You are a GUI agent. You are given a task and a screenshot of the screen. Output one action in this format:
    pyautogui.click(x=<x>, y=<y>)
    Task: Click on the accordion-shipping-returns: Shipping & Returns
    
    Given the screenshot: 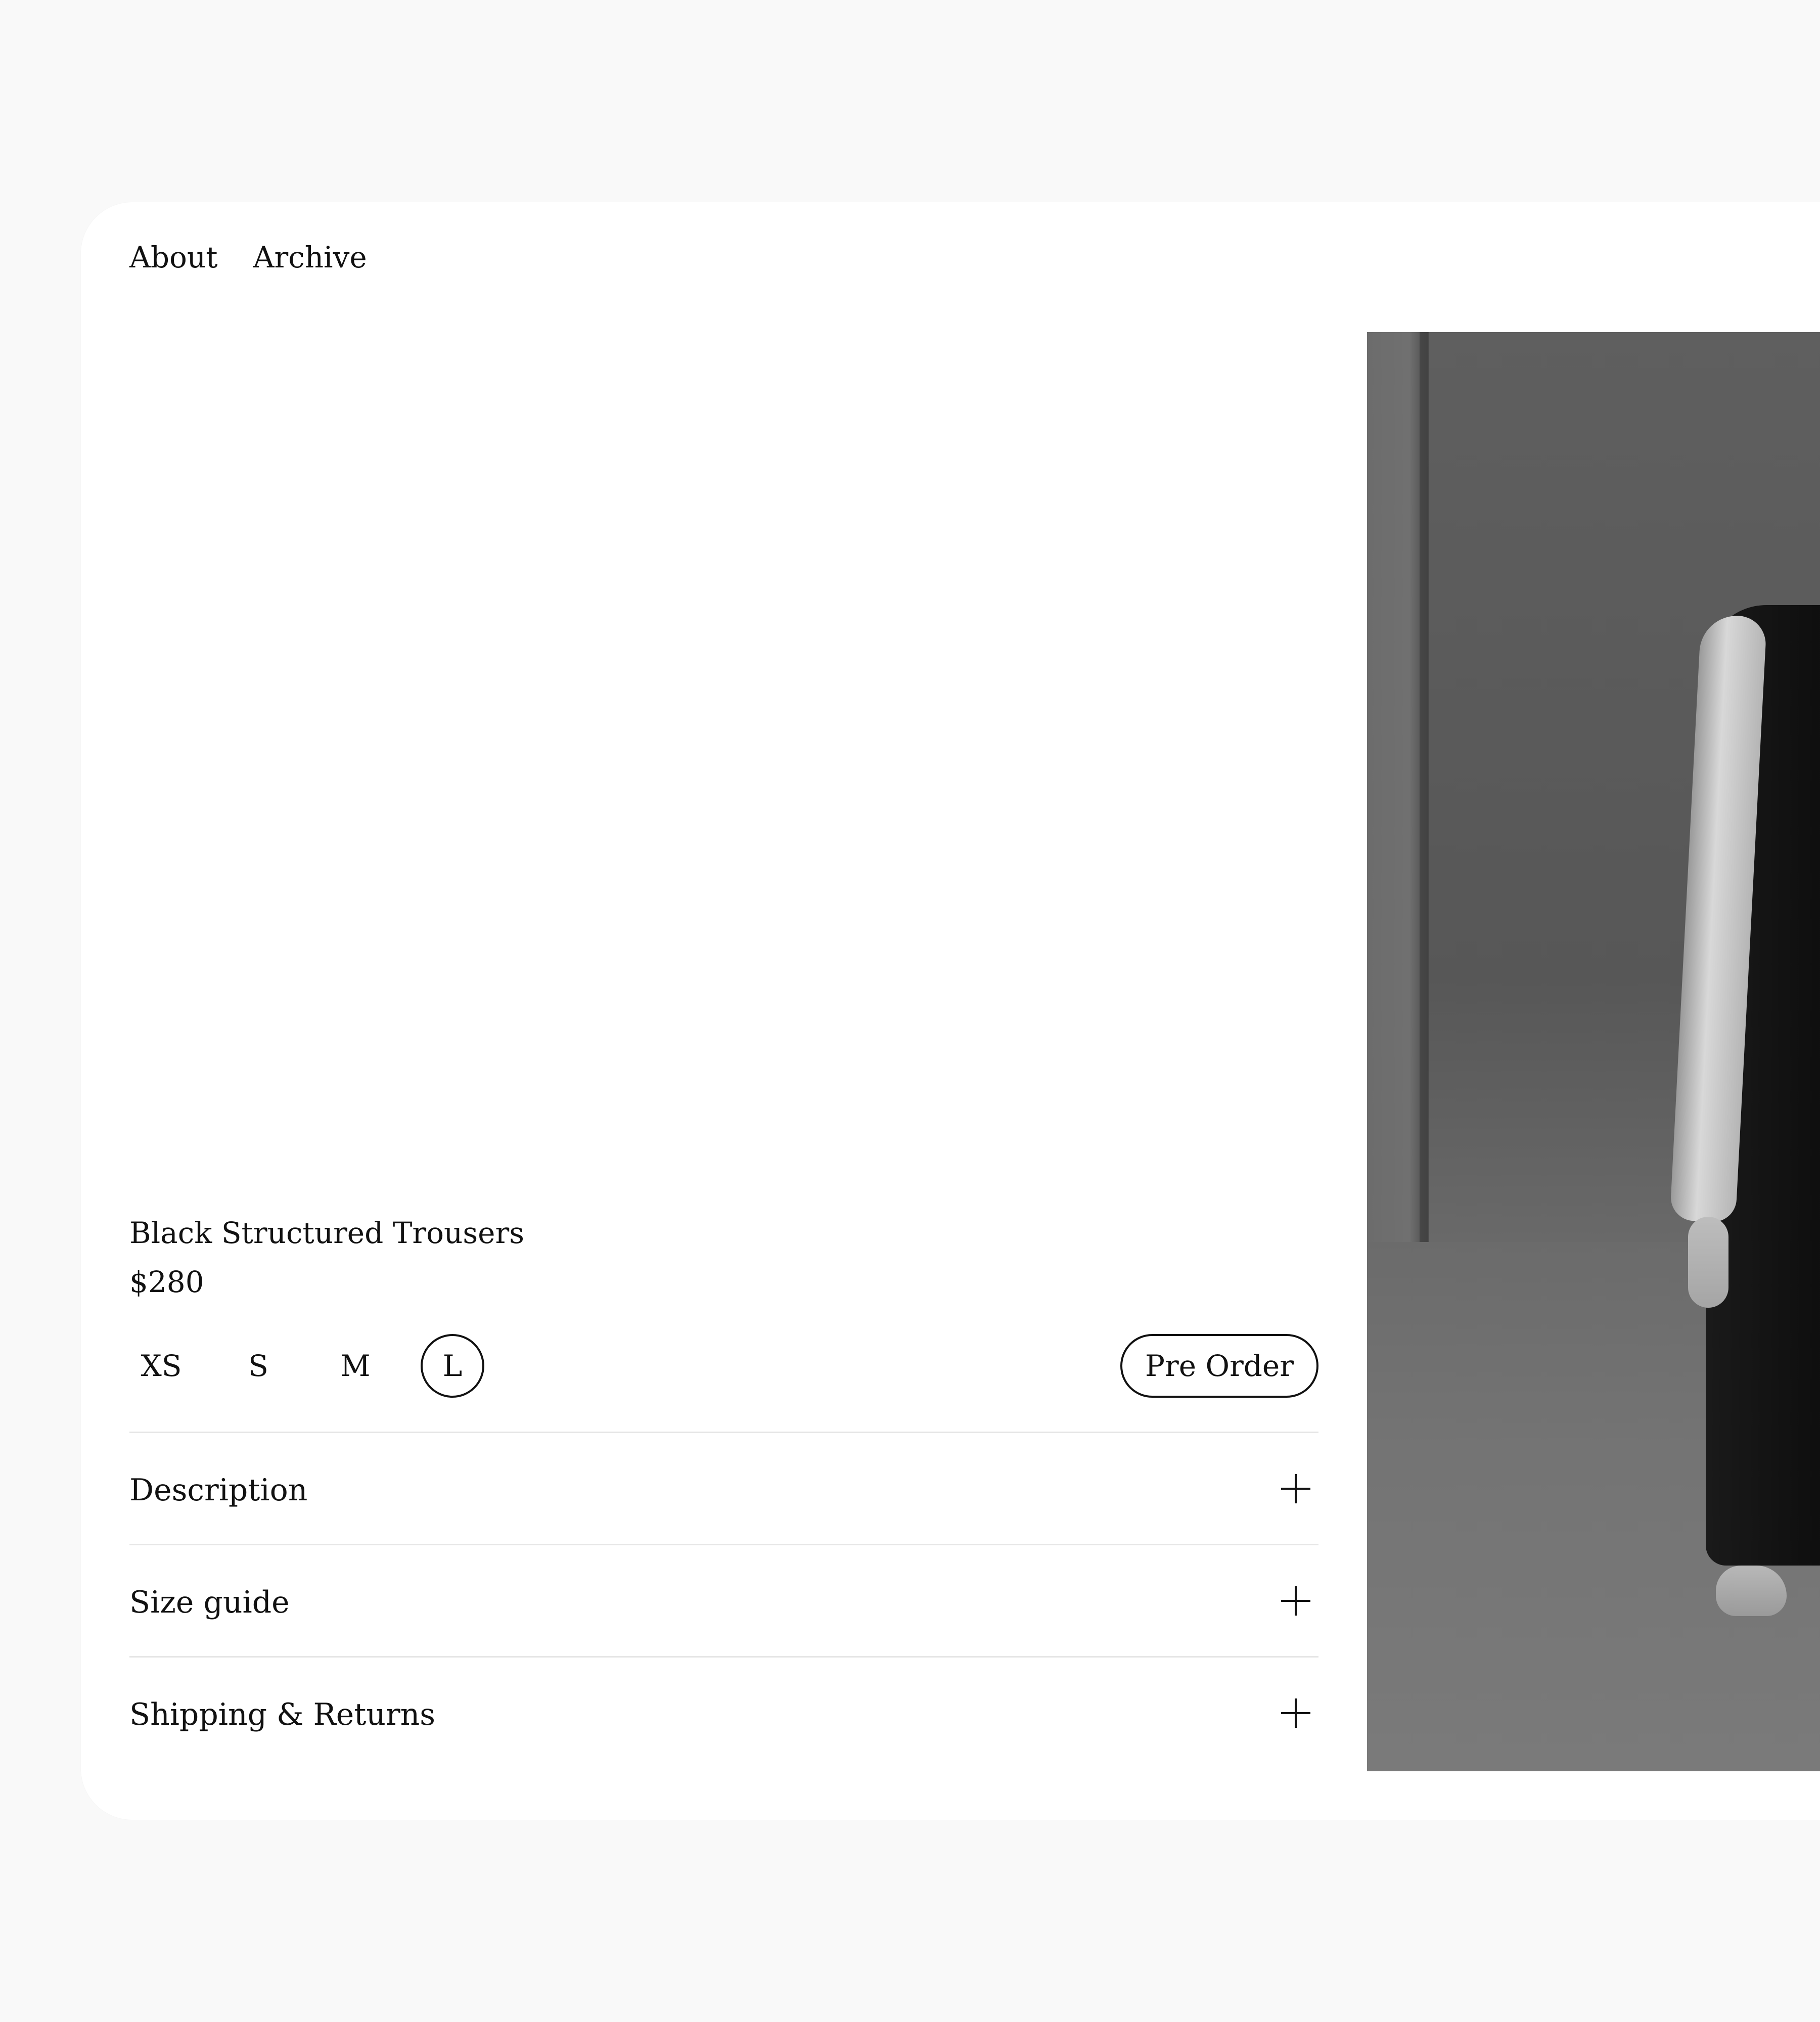 What is the action you would take?
    pyautogui.click(x=723, y=1712)
    